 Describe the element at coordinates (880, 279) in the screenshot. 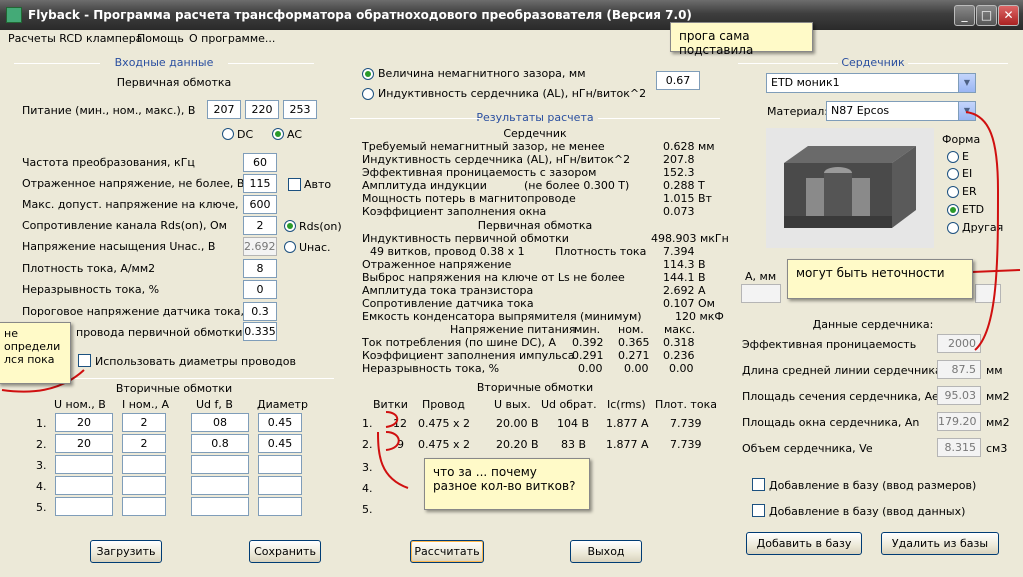

I see `note-inaccuracies: могут быть неточности` at that location.